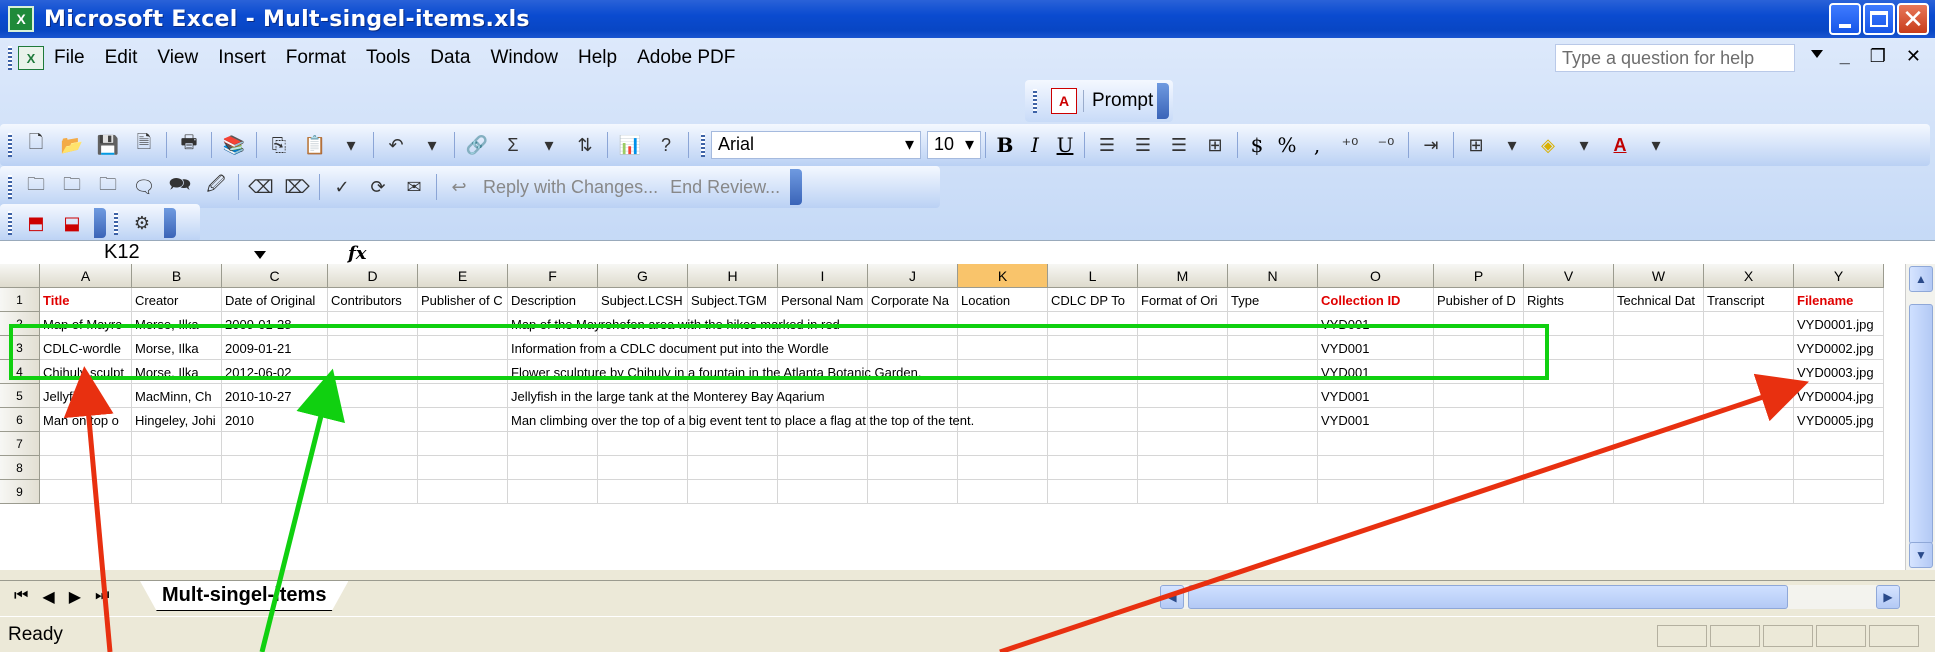 The height and width of the screenshot is (652, 1935). I want to click on copy-icon: ⎘, so click(279, 145).